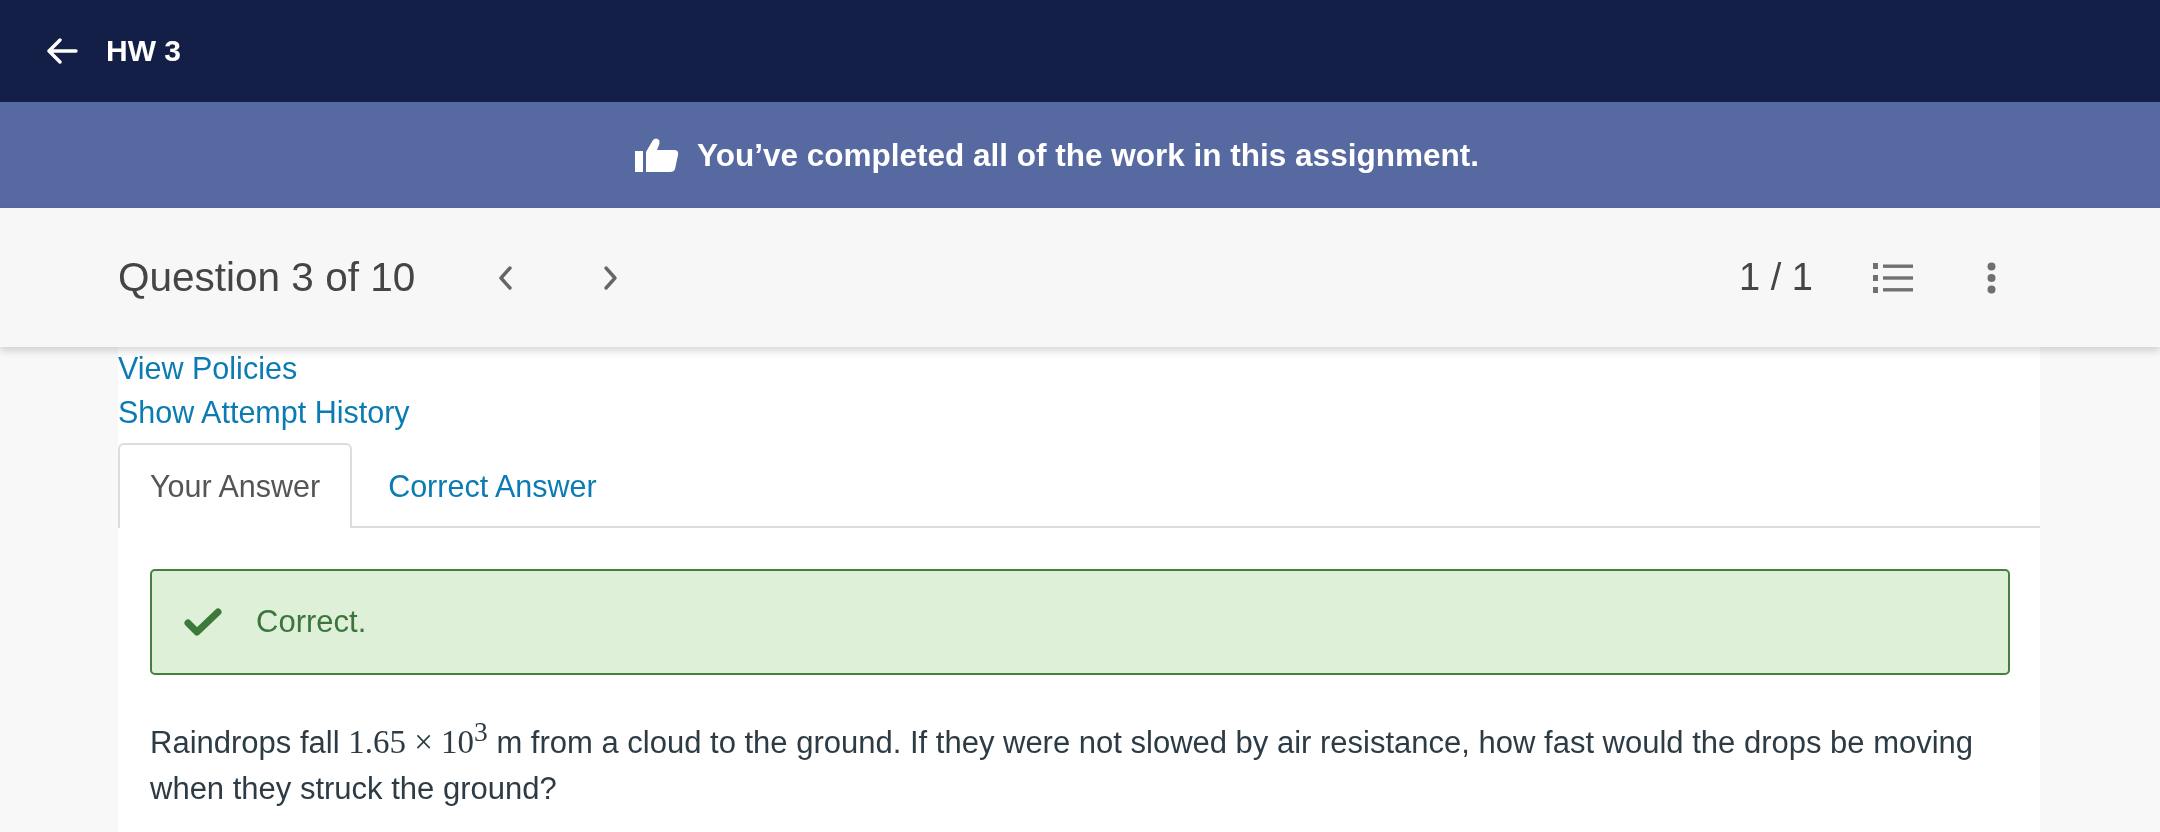  Describe the element at coordinates (657, 155) in the screenshot. I see `thumbs-up-icon` at that location.